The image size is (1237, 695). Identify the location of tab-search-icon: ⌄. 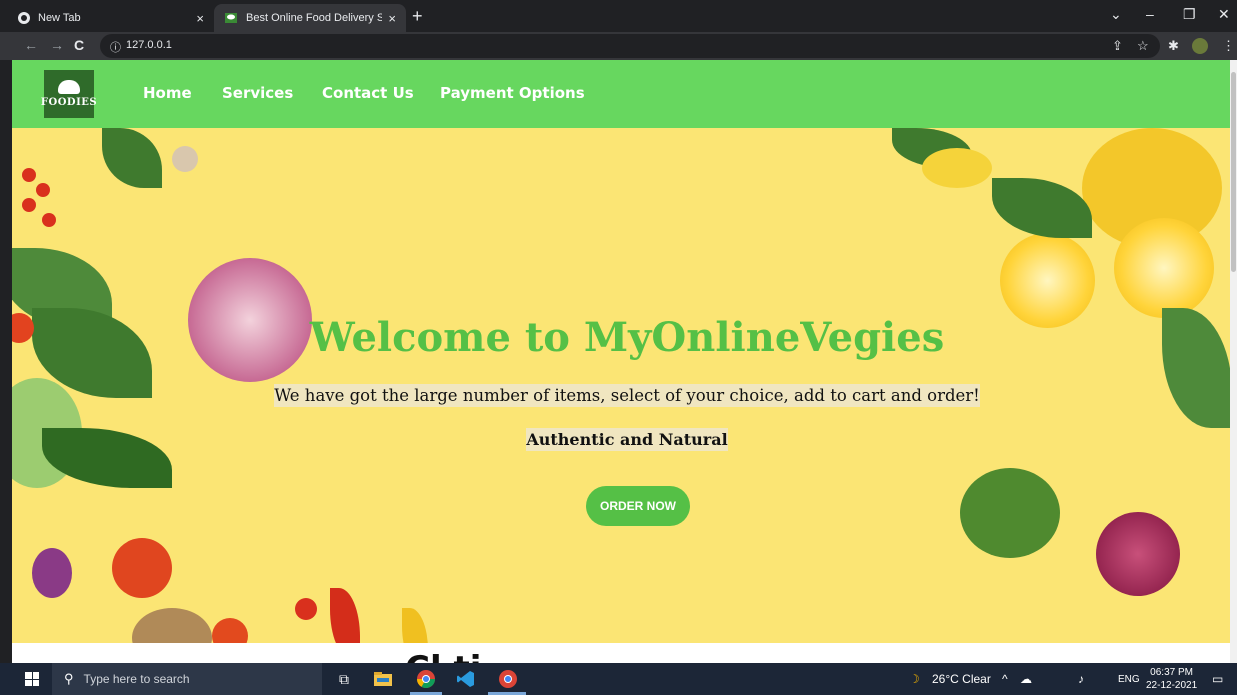
(1116, 14).